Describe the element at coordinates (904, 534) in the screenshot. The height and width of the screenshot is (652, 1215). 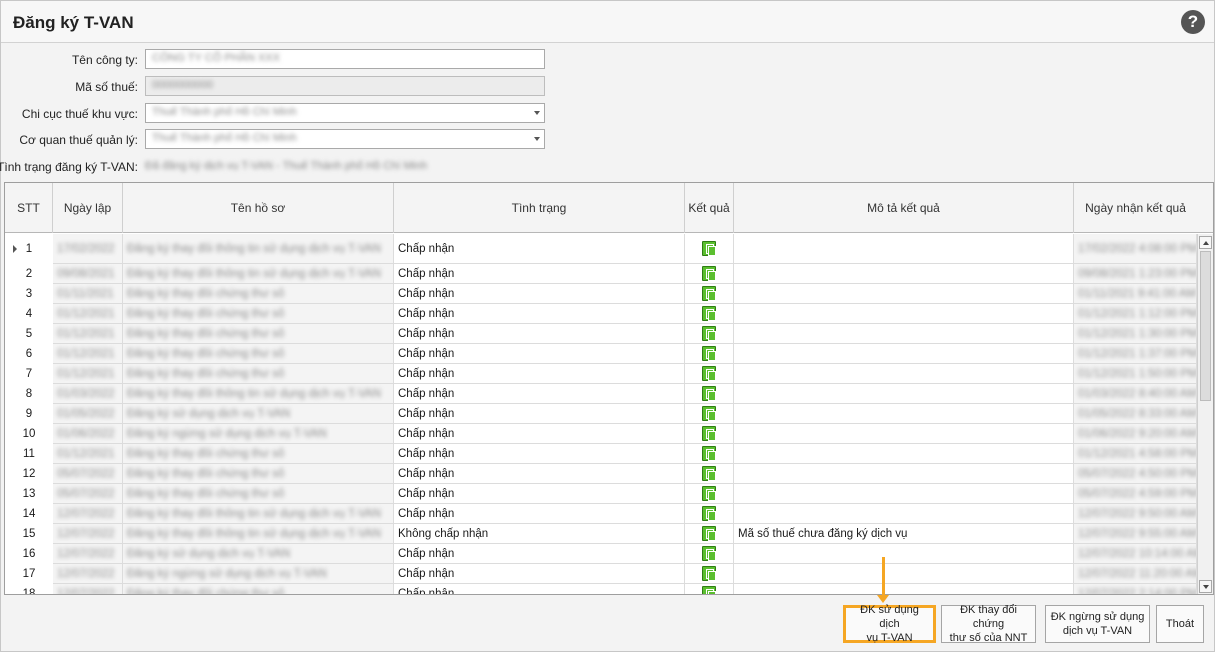
I see `cell-description: Mã số thuế chưa đăng ký dịch vụ` at that location.